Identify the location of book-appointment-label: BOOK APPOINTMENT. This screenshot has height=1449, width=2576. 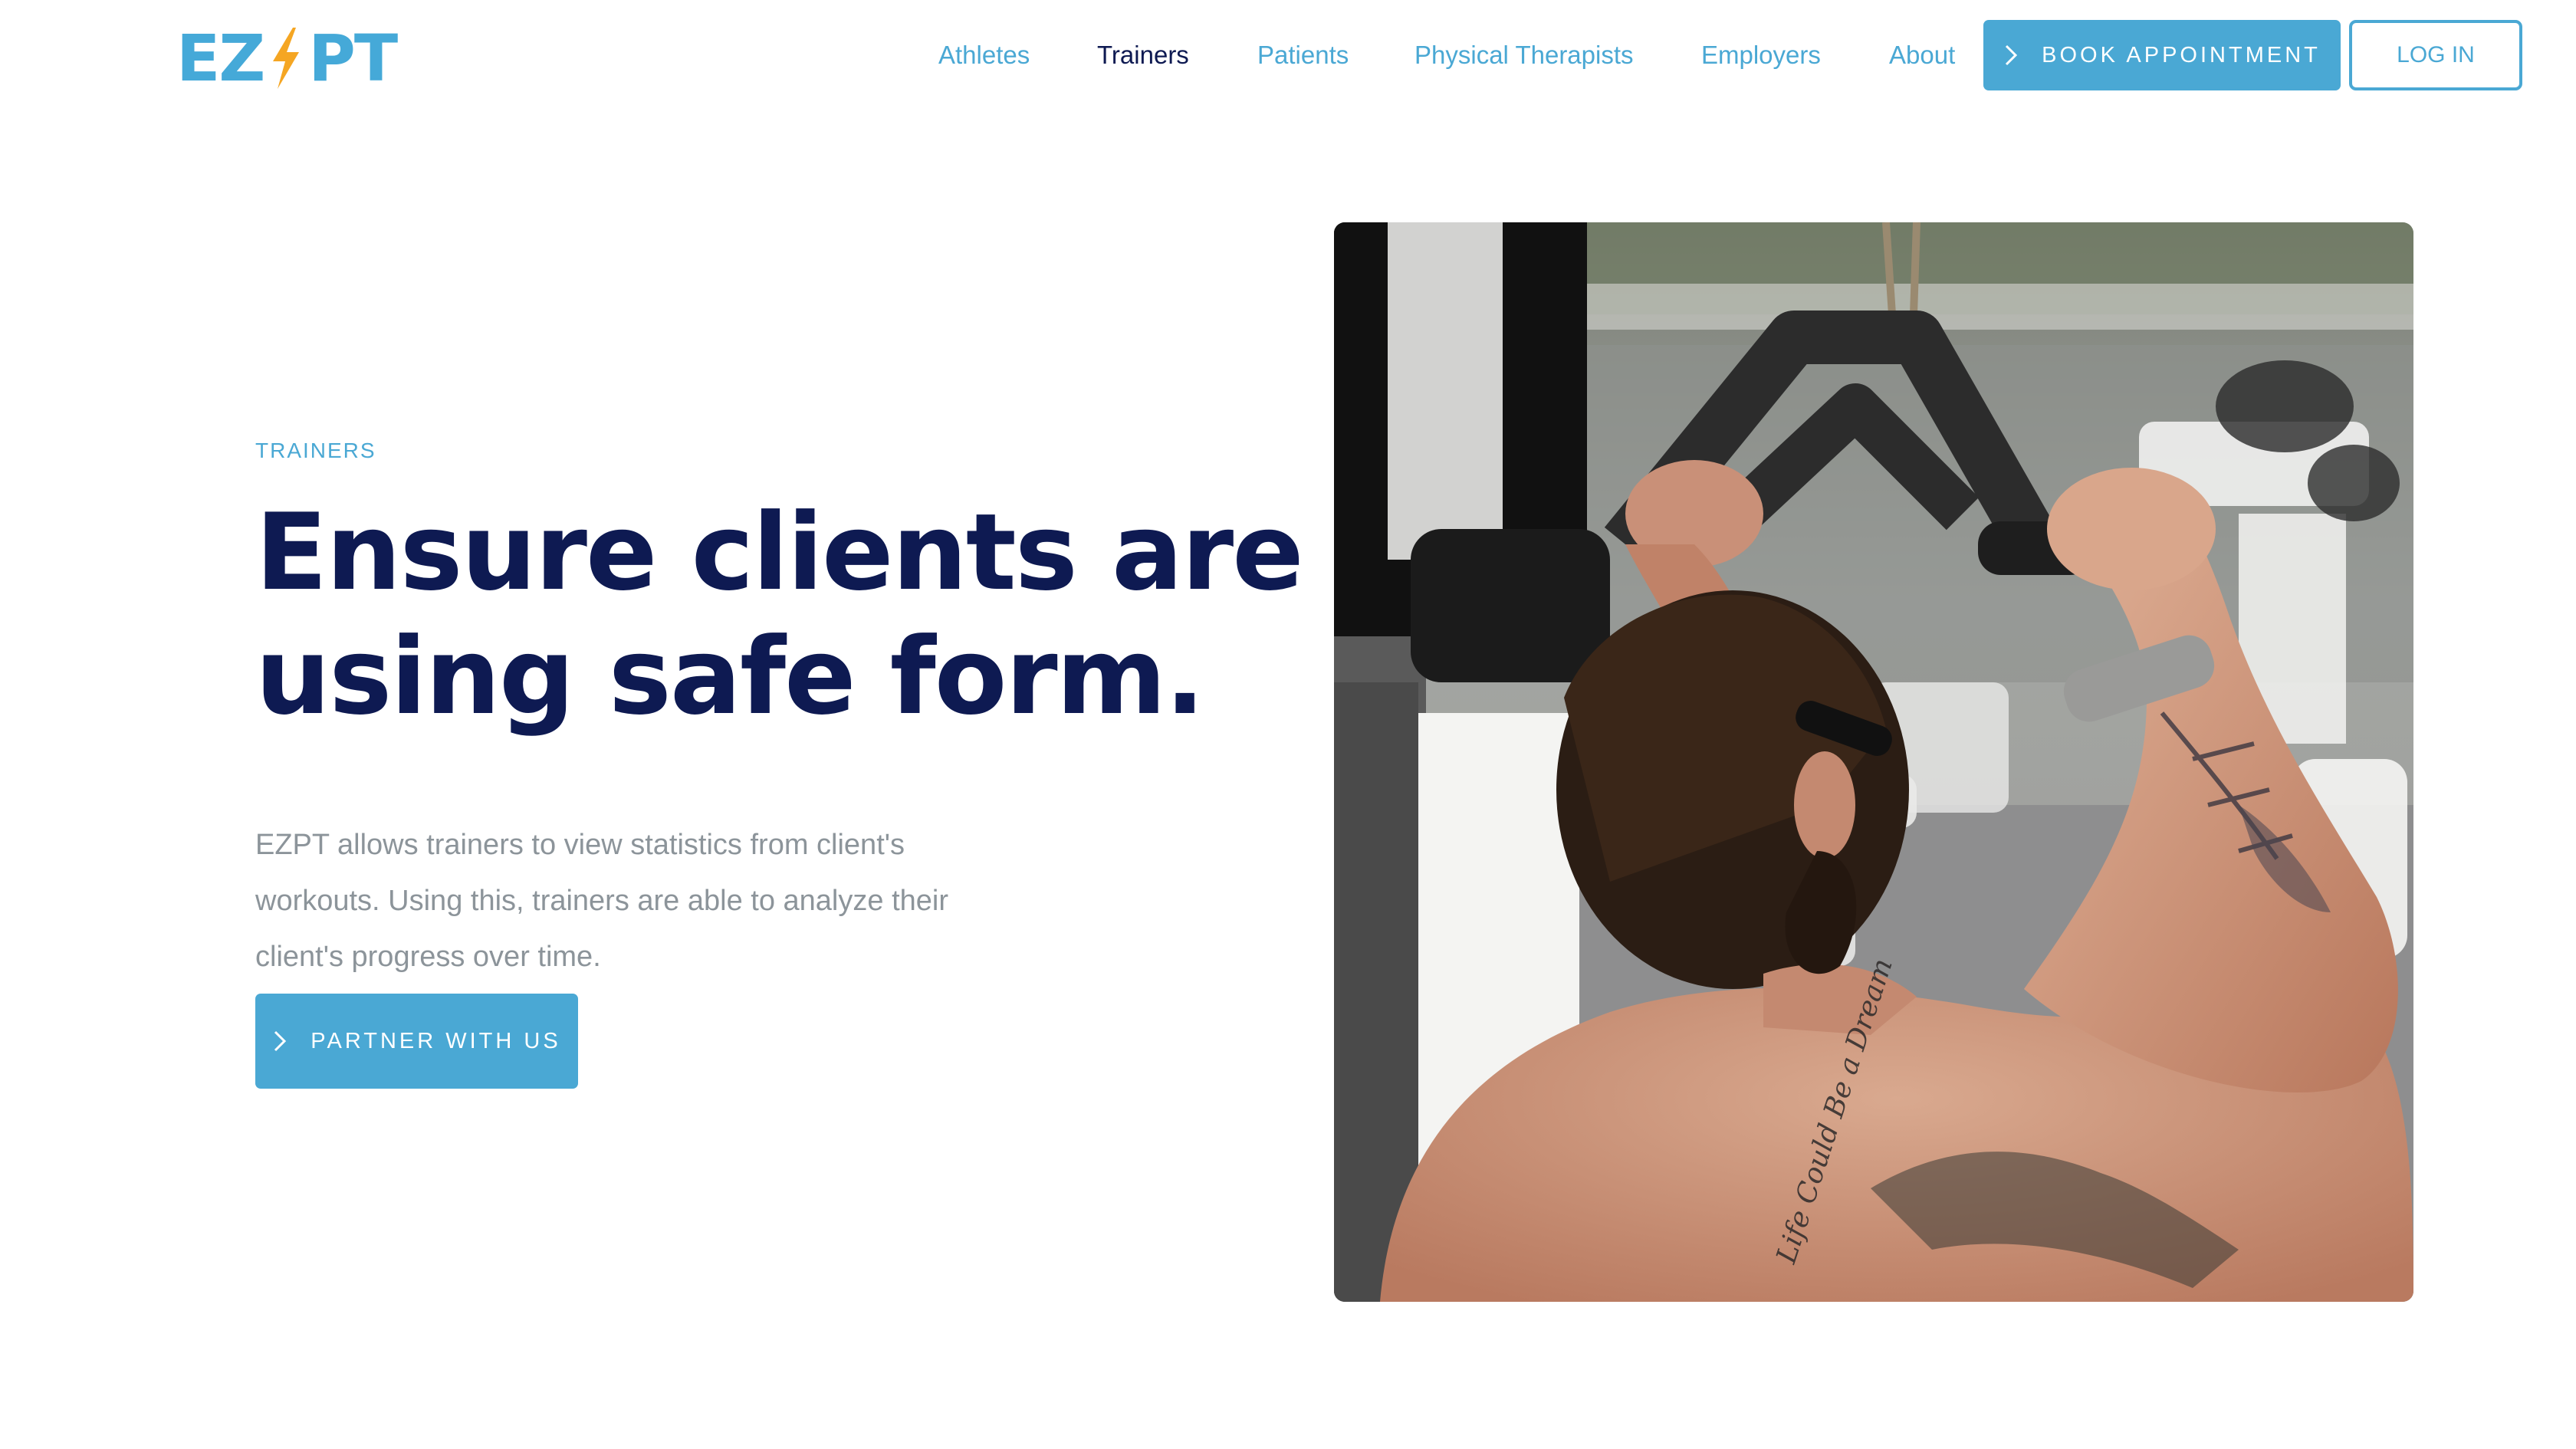
(2181, 54).